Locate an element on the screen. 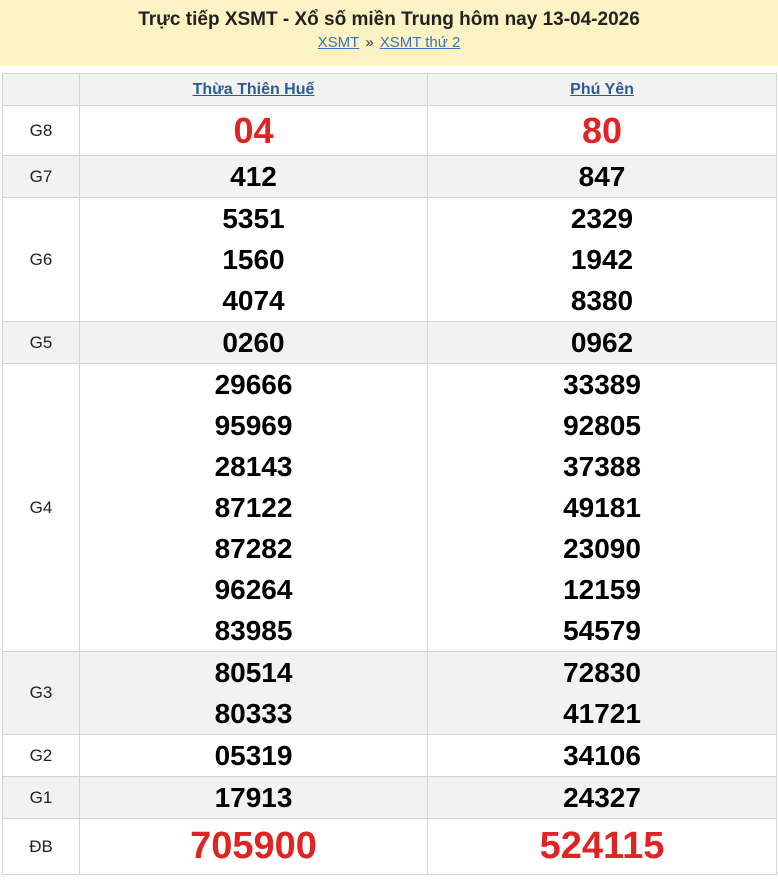 This screenshot has width=778, height=883. prize-cell-province-2: 0962 is located at coordinates (602, 342).